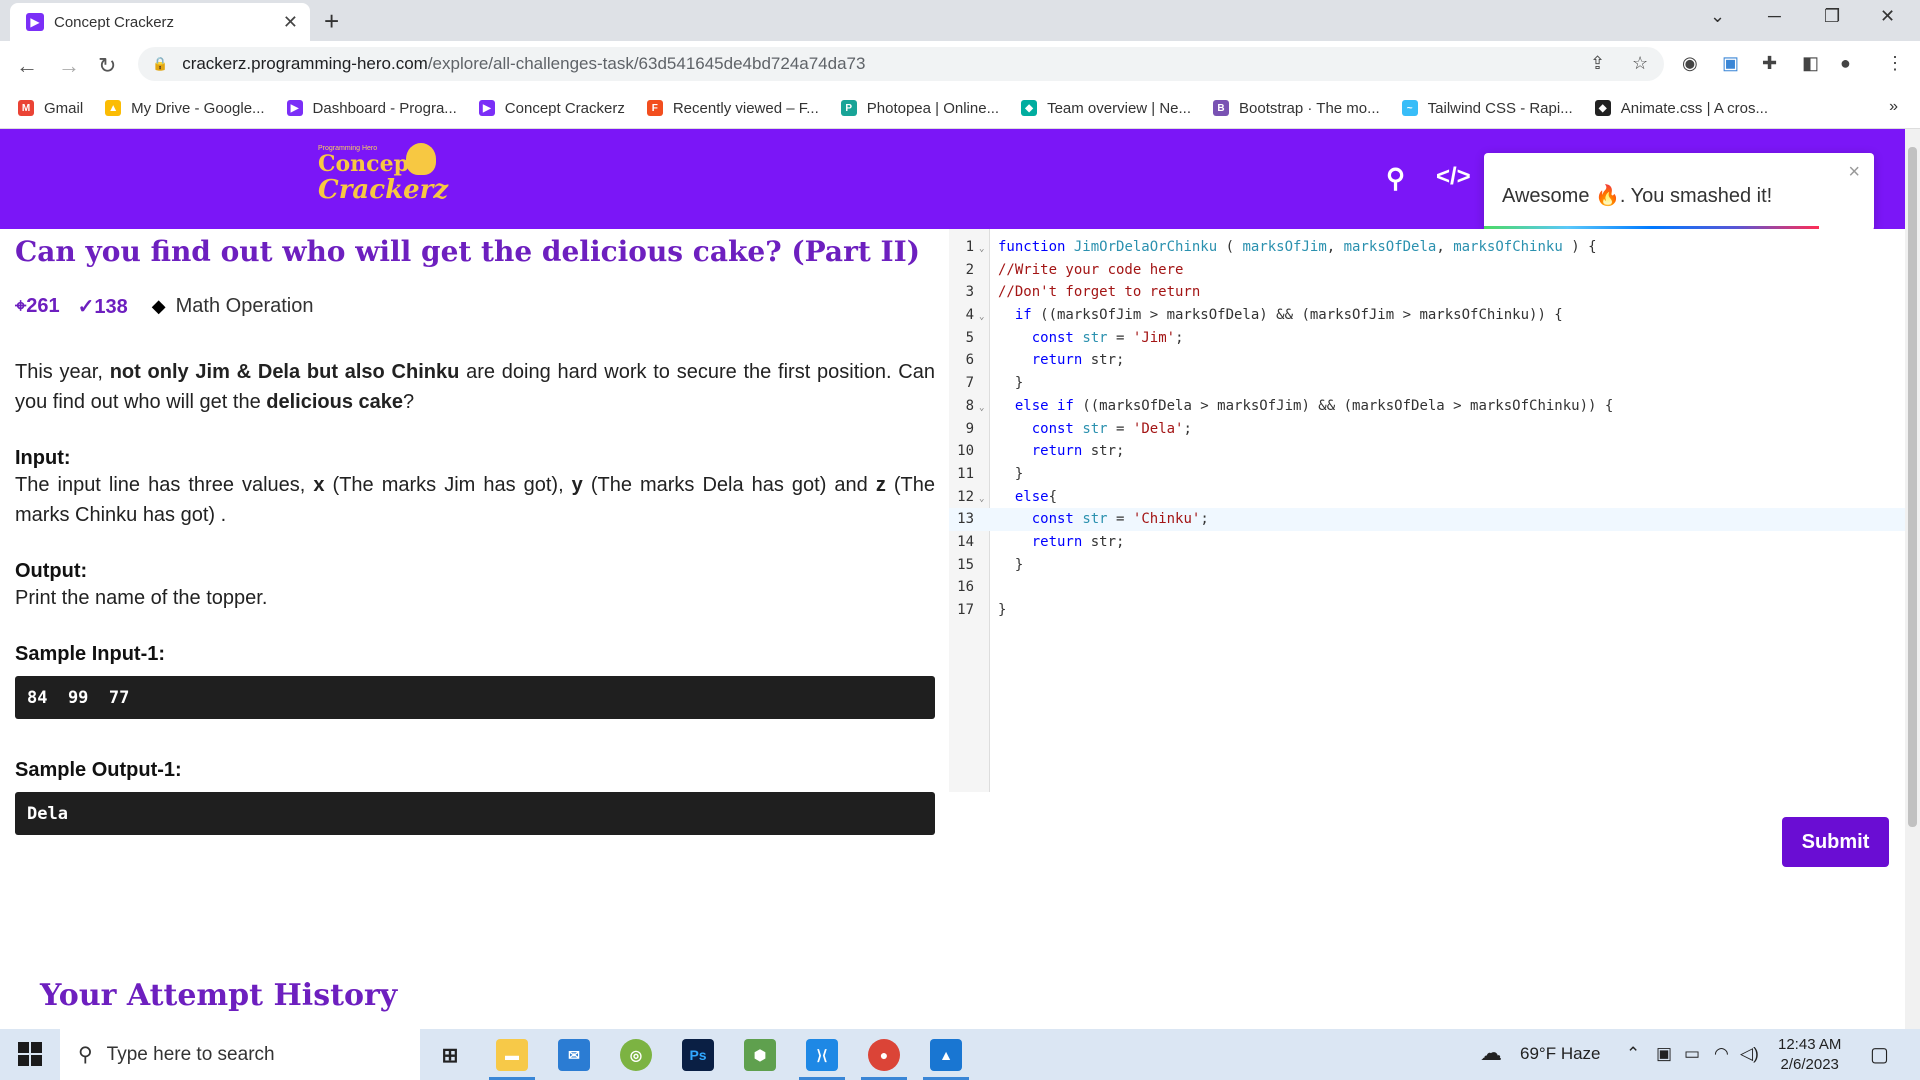 The width and height of the screenshot is (1920, 1080). Describe the element at coordinates (37, 306) in the screenshot. I see `attempts-count: ⌖261` at that location.